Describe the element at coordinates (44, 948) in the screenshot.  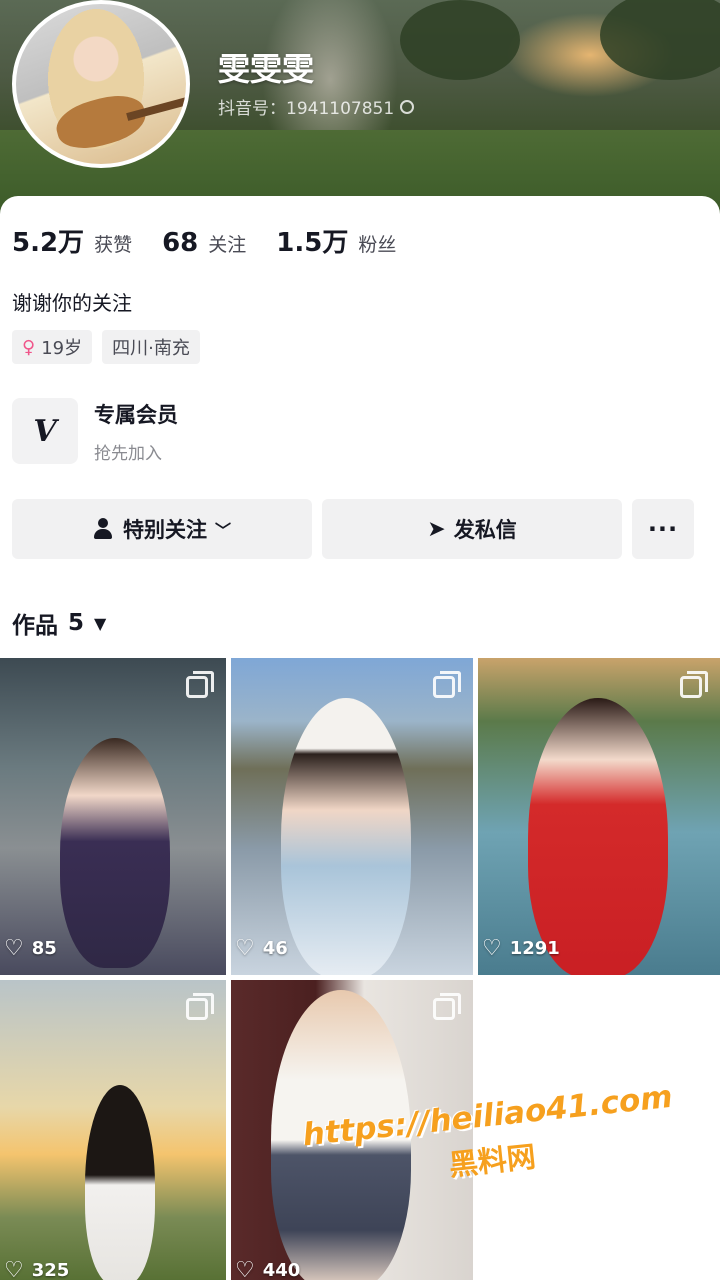
I see `video-likes-count: 85` at that location.